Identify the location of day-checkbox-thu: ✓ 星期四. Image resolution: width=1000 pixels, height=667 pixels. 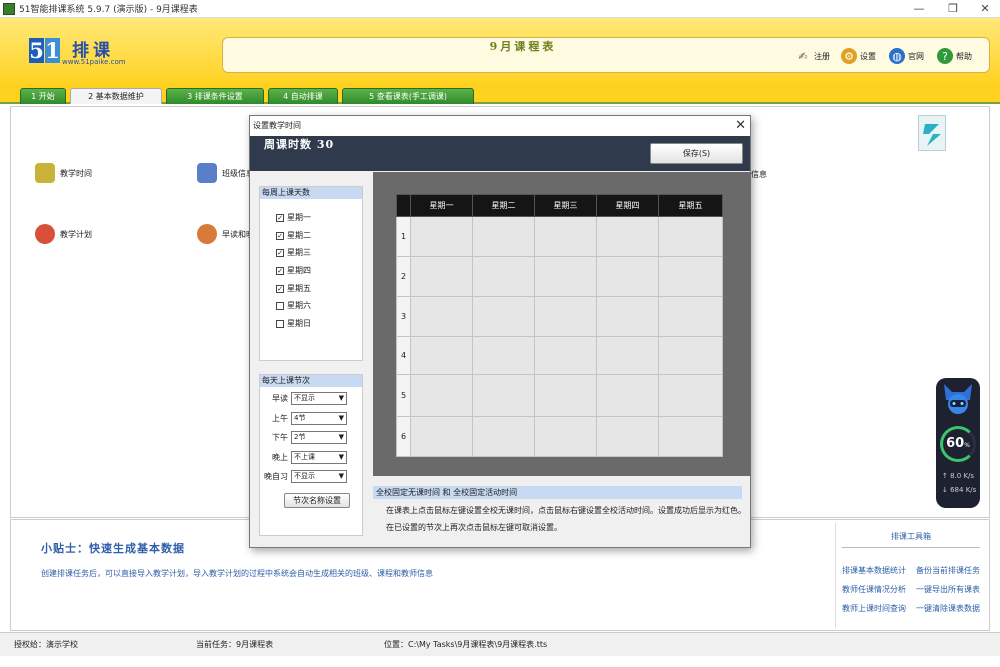
(293, 270).